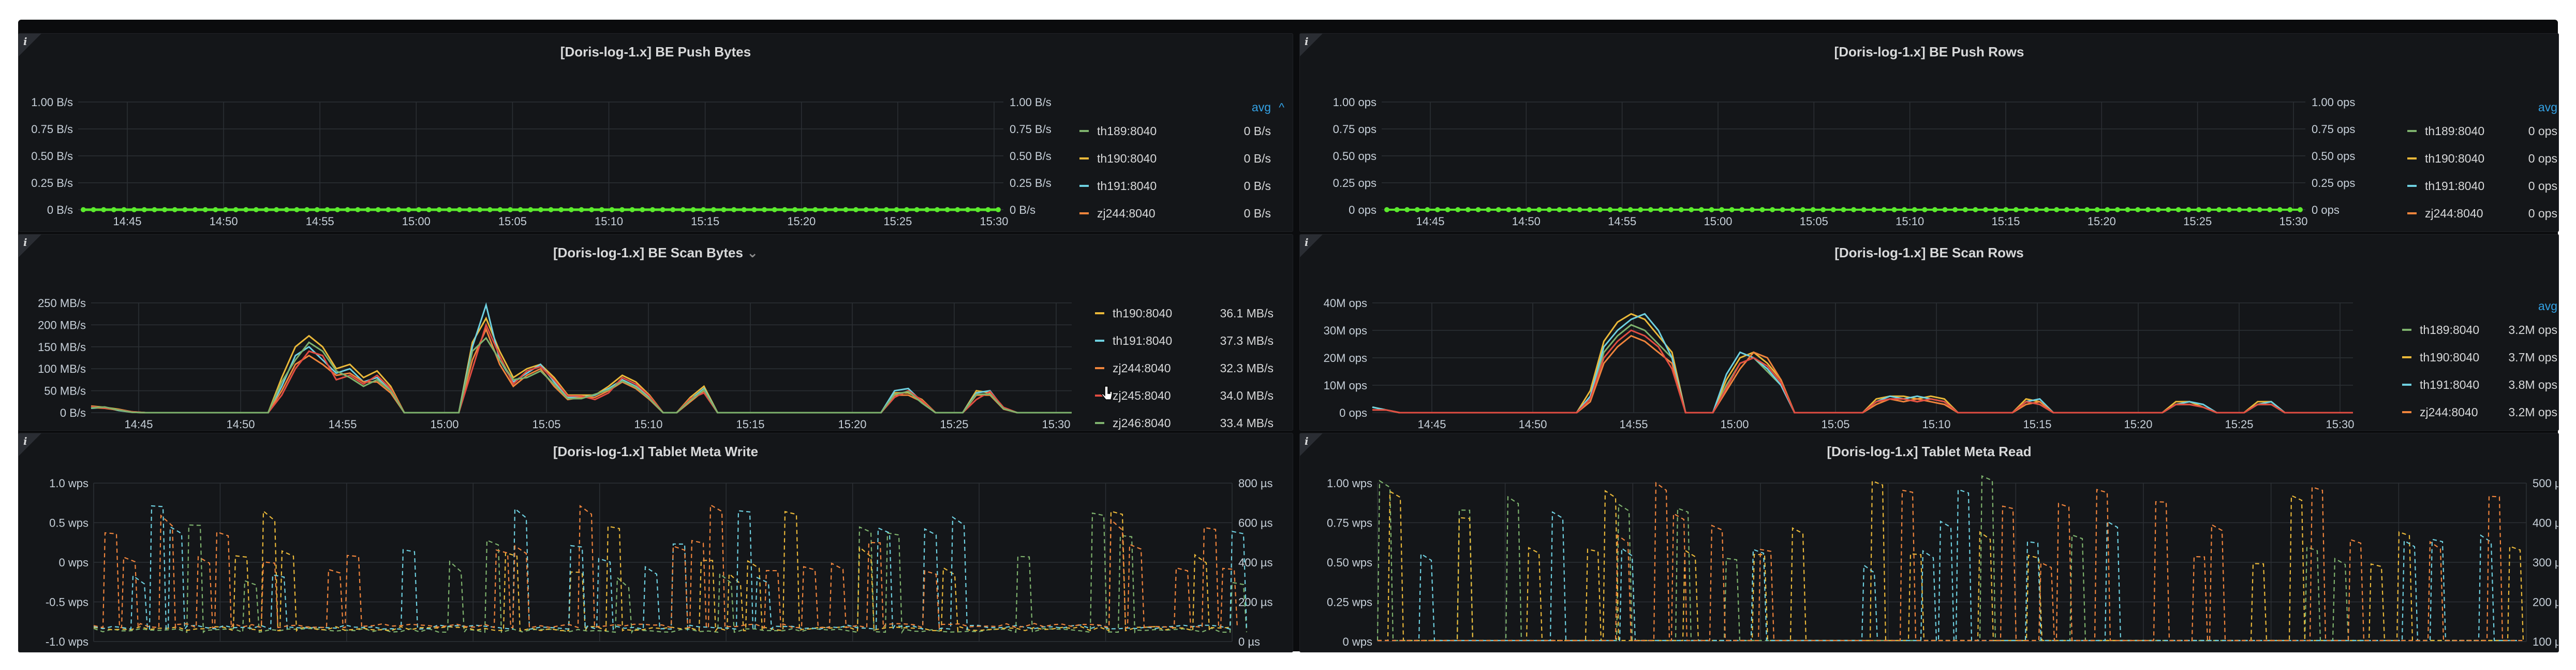 The width and height of the screenshot is (2576, 670). What do you see at coordinates (2326, 209) in the screenshot?
I see `y2-tick-label: 0 ops` at bounding box center [2326, 209].